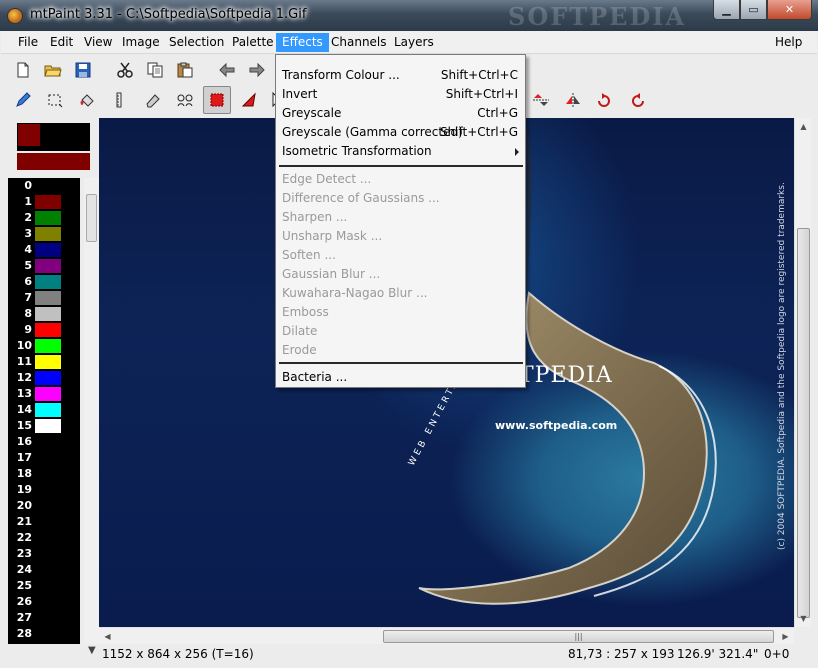  Describe the element at coordinates (249, 100) in the screenshot. I see `smudge-icon` at that location.